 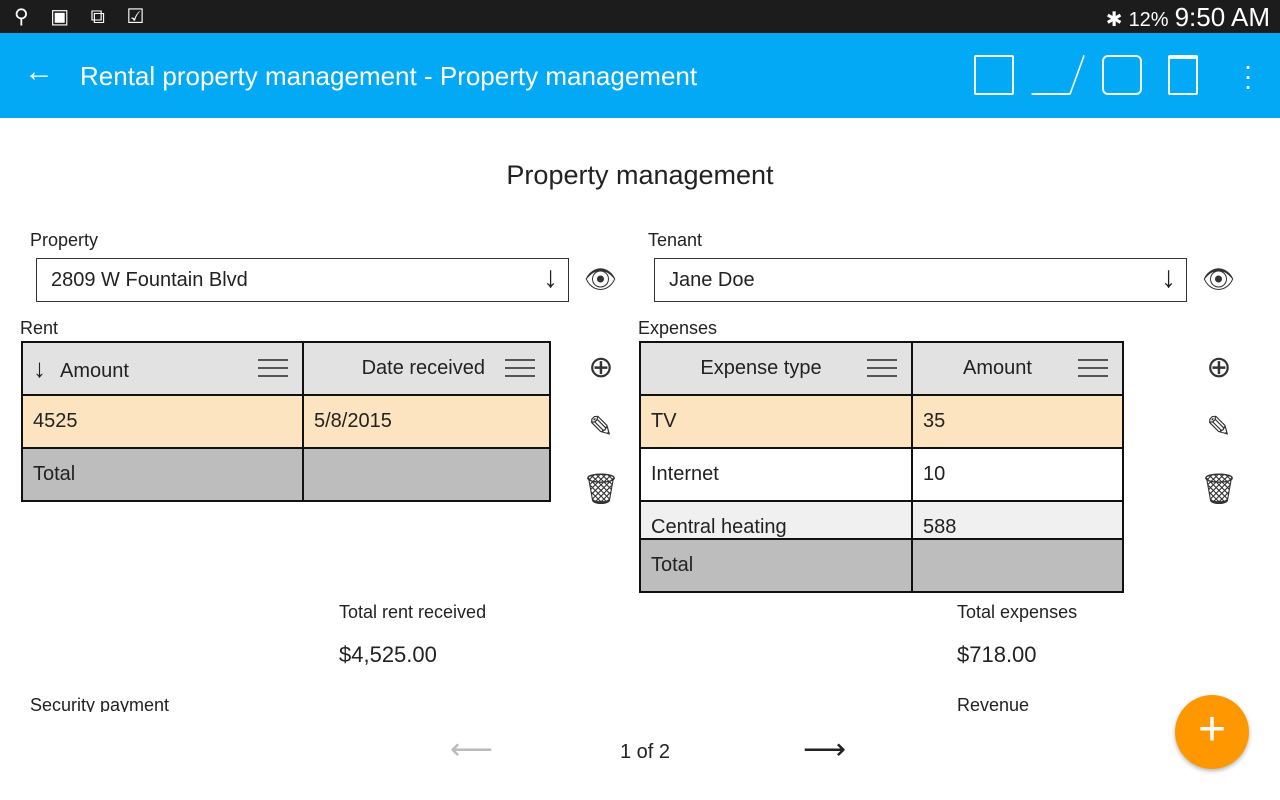 What do you see at coordinates (302, 280) in the screenshot?
I see `property-select: 2809 W Fountain Blvd ↓` at bounding box center [302, 280].